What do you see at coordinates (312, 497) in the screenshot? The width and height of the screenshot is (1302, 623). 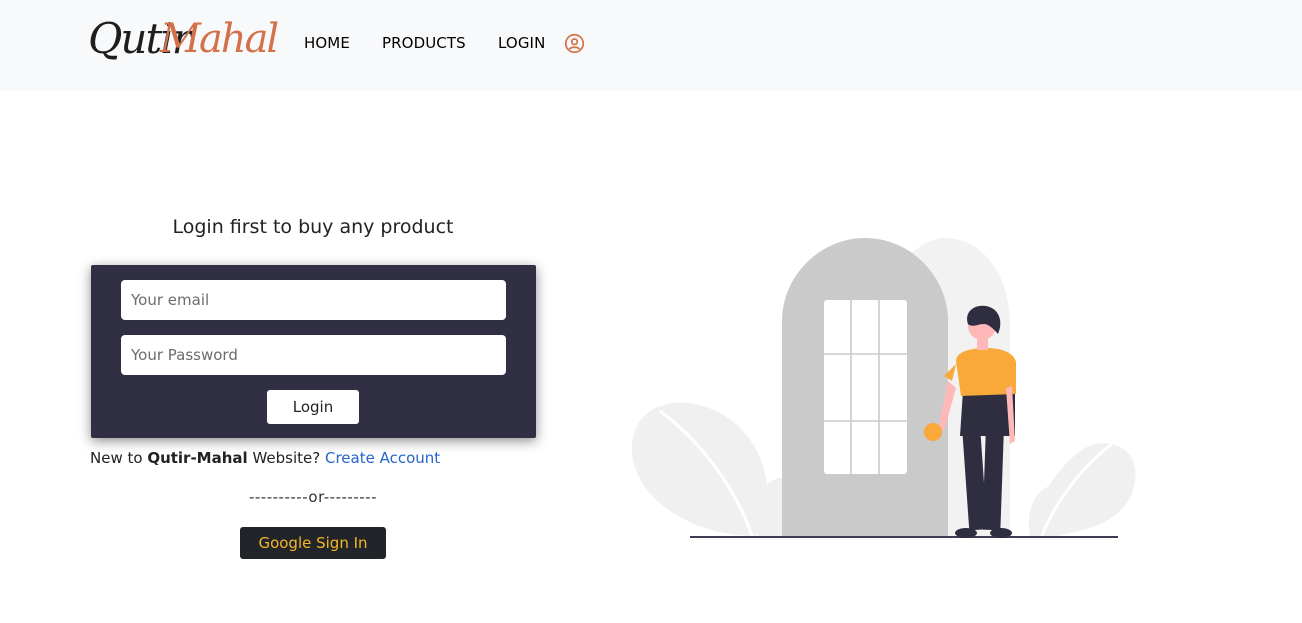 I see `or-divider: ----------or---------` at bounding box center [312, 497].